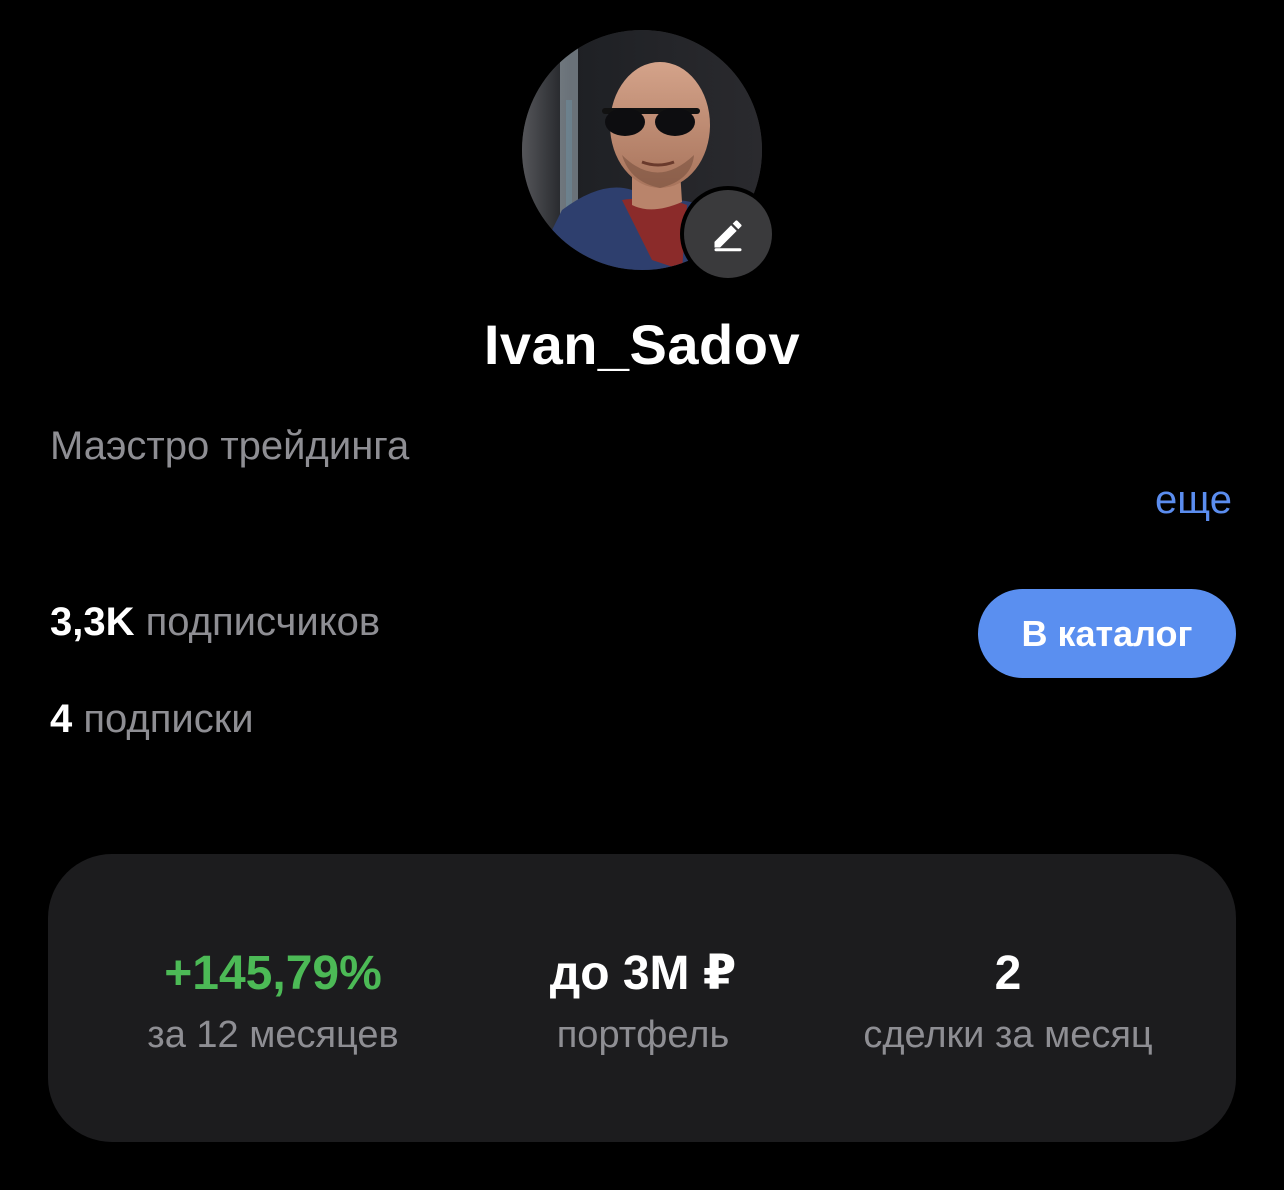  What do you see at coordinates (230, 446) in the screenshot?
I see `profile-bio: Маэстро трейдинга` at bounding box center [230, 446].